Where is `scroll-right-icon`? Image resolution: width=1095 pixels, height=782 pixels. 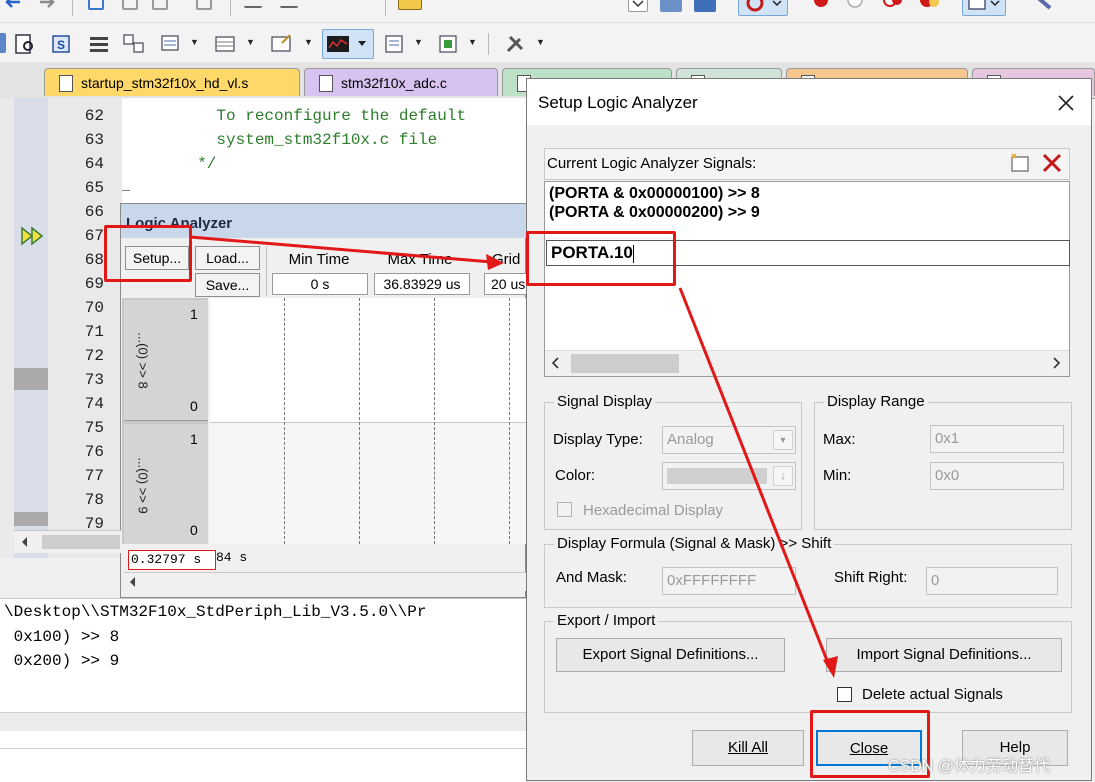
scroll-right-icon is located at coordinates (1057, 363).